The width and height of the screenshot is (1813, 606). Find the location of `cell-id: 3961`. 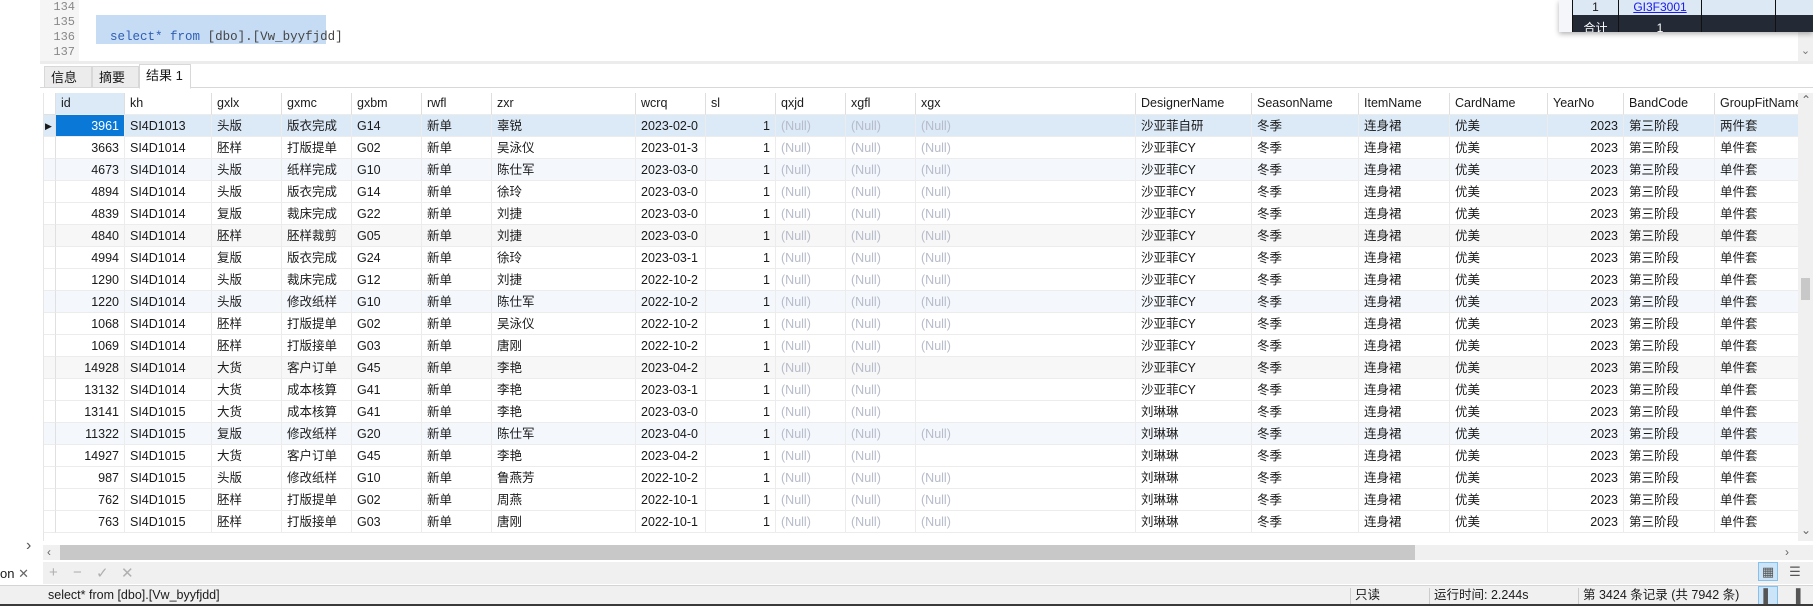

cell-id: 3961 is located at coordinates (90, 126).